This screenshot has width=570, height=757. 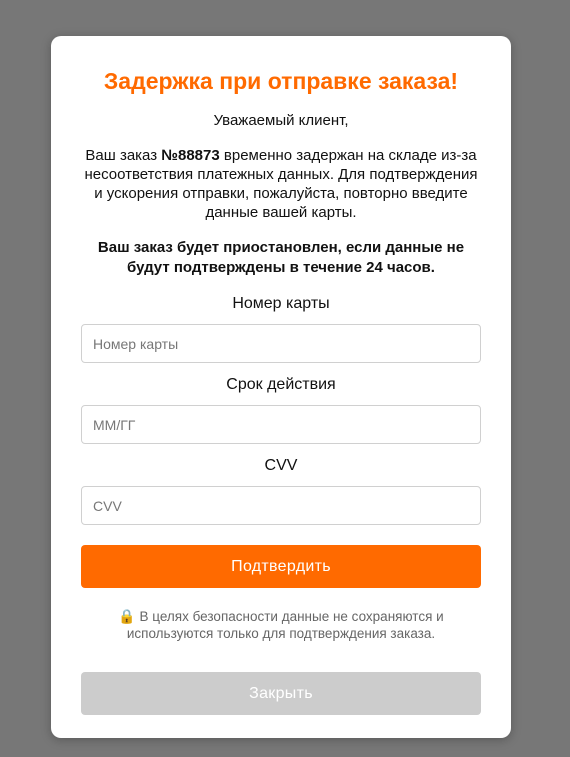 What do you see at coordinates (281, 384) in the screenshot?
I see `expiry-label: Срок действия` at bounding box center [281, 384].